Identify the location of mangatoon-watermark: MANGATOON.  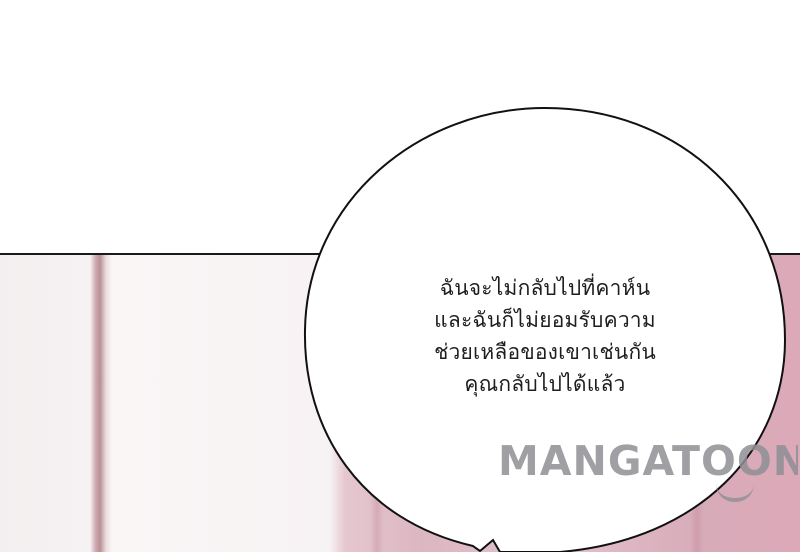
(648, 461).